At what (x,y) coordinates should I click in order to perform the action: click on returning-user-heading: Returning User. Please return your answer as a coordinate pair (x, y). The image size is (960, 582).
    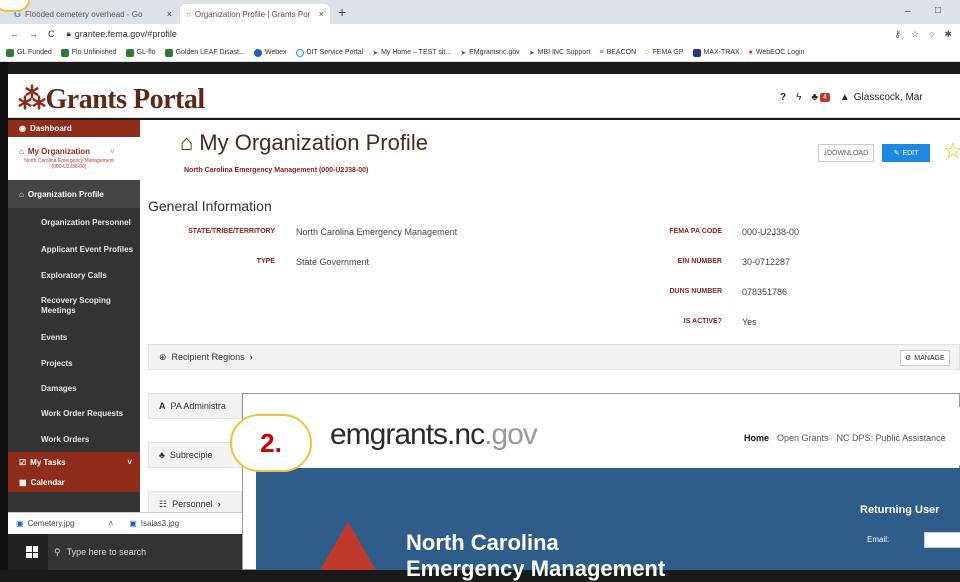
    Looking at the image, I should click on (900, 510).